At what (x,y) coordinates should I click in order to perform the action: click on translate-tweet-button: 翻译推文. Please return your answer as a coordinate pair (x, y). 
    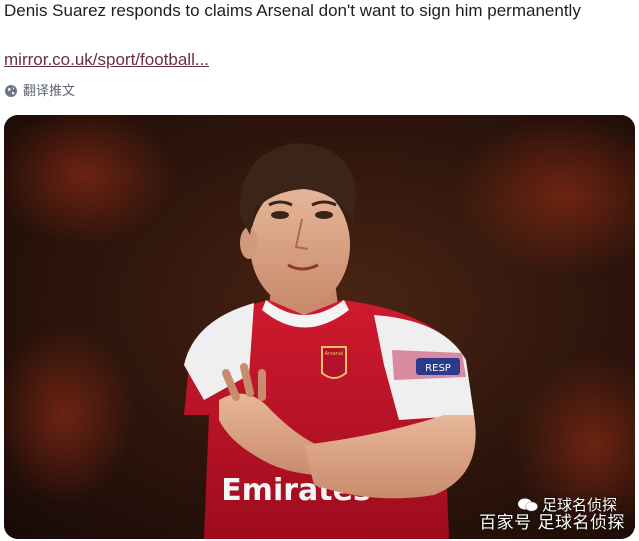
    Looking at the image, I should click on (39, 91).